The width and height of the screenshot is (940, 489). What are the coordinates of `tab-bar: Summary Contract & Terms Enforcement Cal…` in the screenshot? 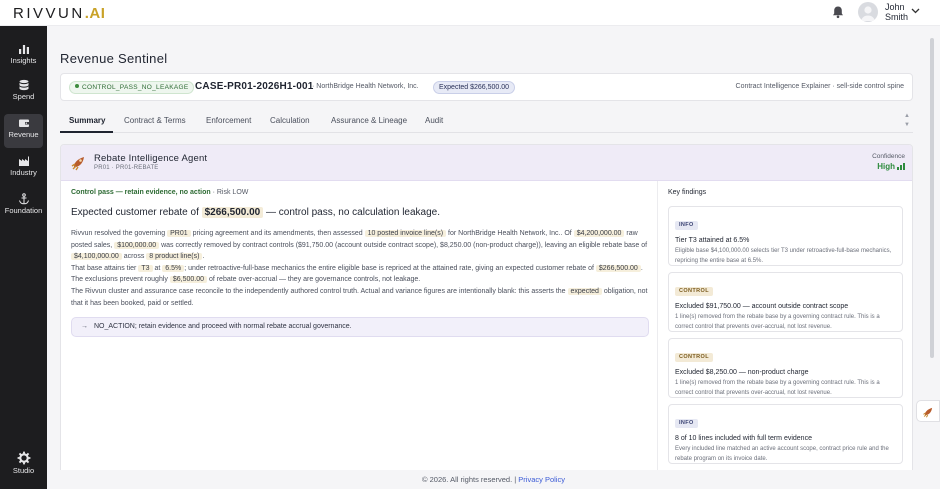 It's located at (486, 122).